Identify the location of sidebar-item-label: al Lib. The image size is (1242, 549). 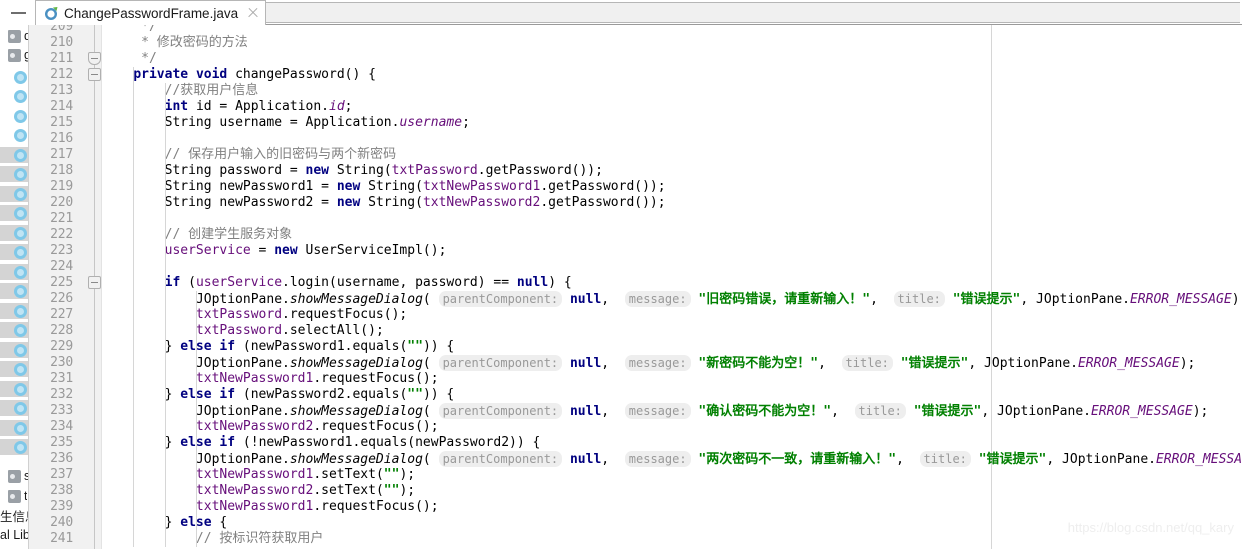
(14, 535).